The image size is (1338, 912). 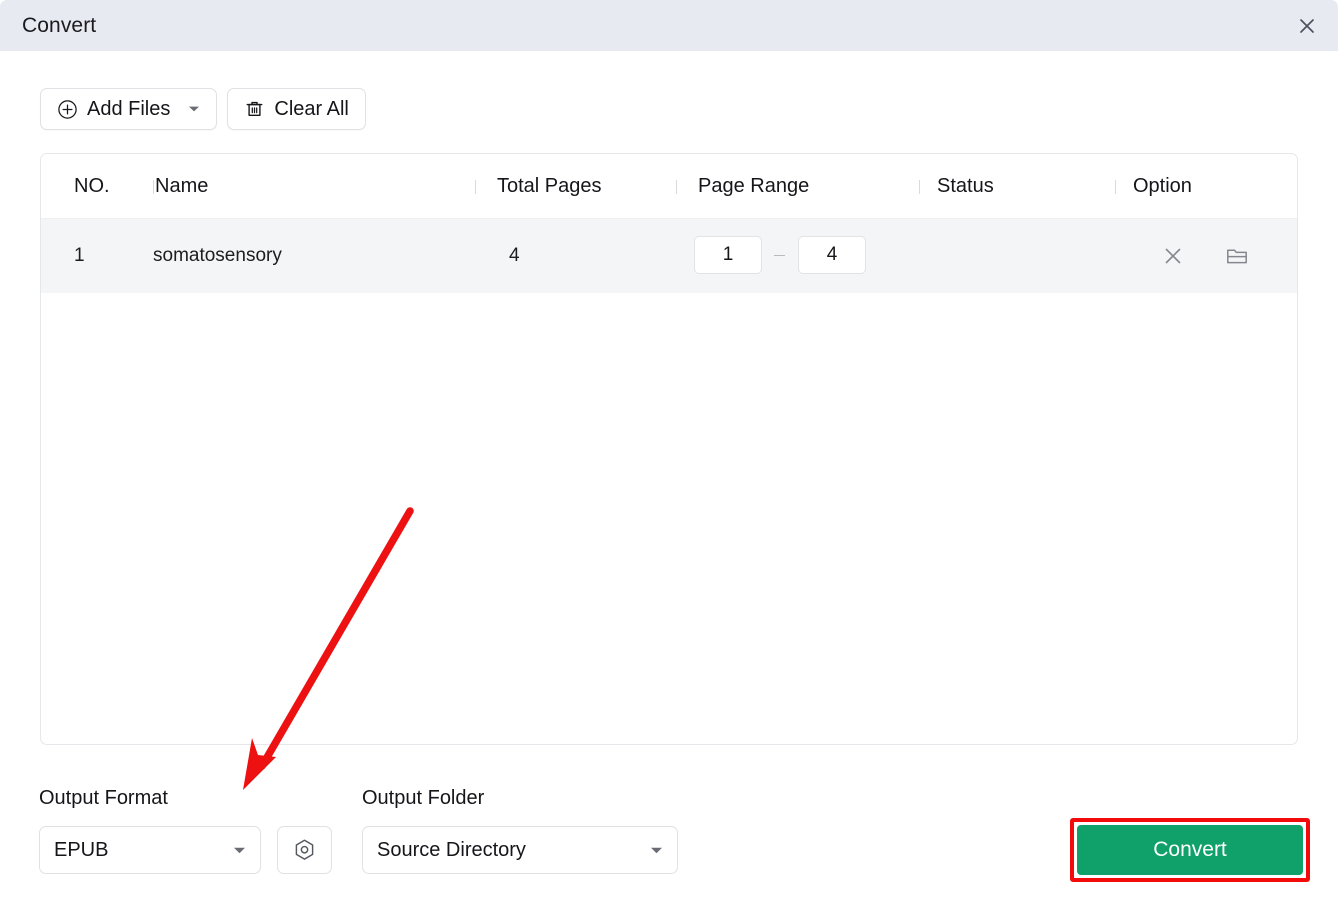 What do you see at coordinates (254, 109) in the screenshot?
I see `trash-icon` at bounding box center [254, 109].